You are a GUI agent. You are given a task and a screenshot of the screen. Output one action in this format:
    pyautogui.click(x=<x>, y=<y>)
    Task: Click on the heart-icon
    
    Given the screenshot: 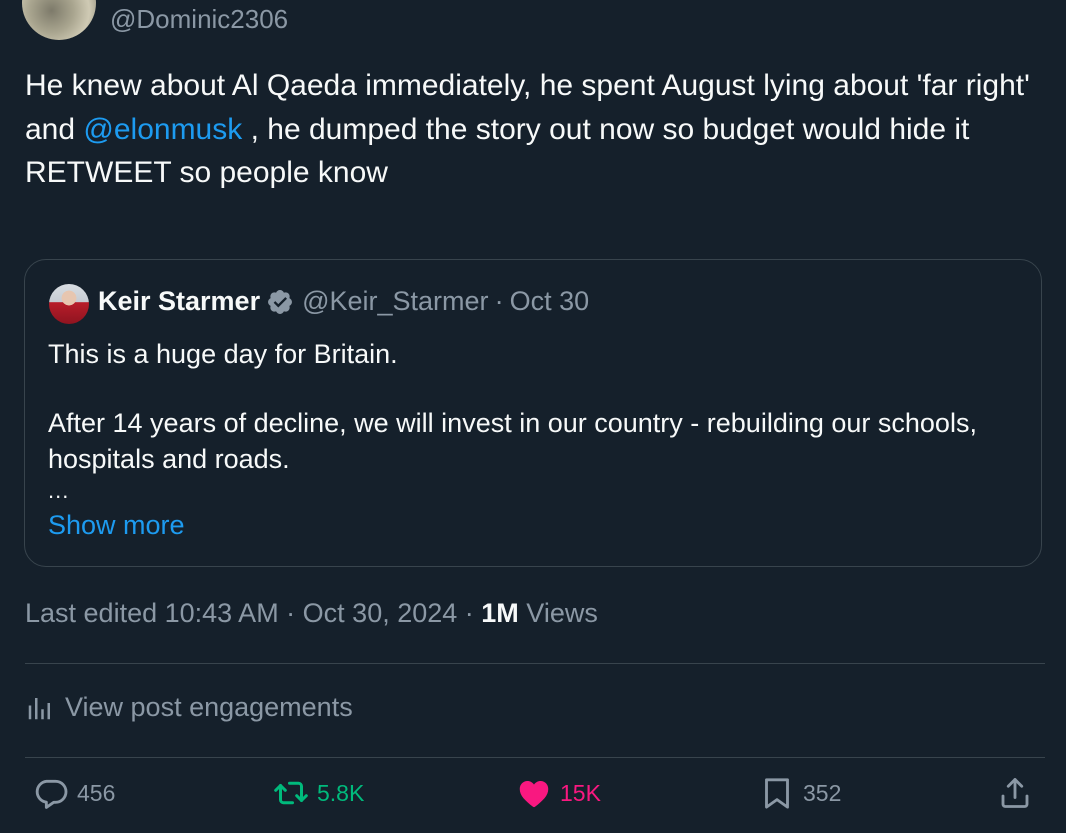 What is the action you would take?
    pyautogui.click(x=534, y=794)
    